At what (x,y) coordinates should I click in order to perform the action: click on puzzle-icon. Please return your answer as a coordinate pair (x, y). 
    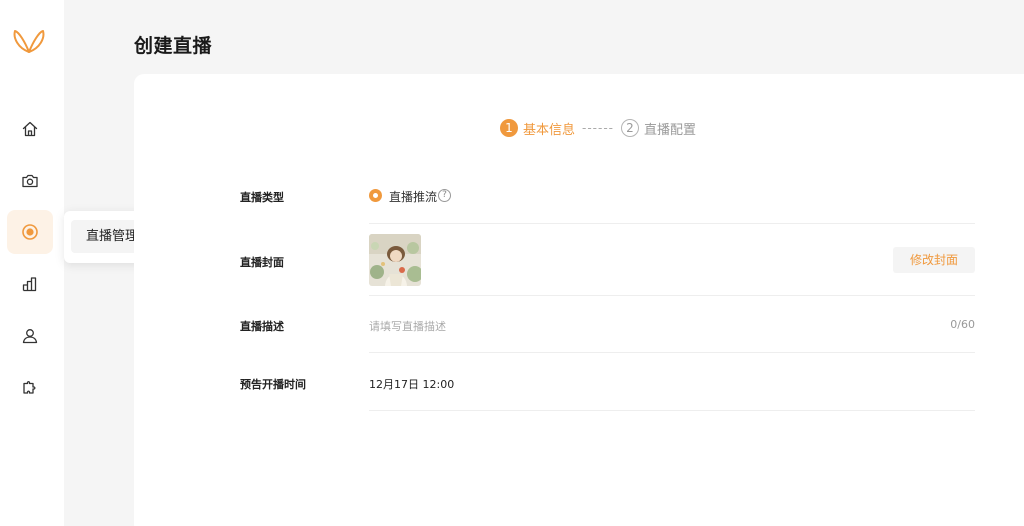
    Looking at the image, I should click on (29, 387).